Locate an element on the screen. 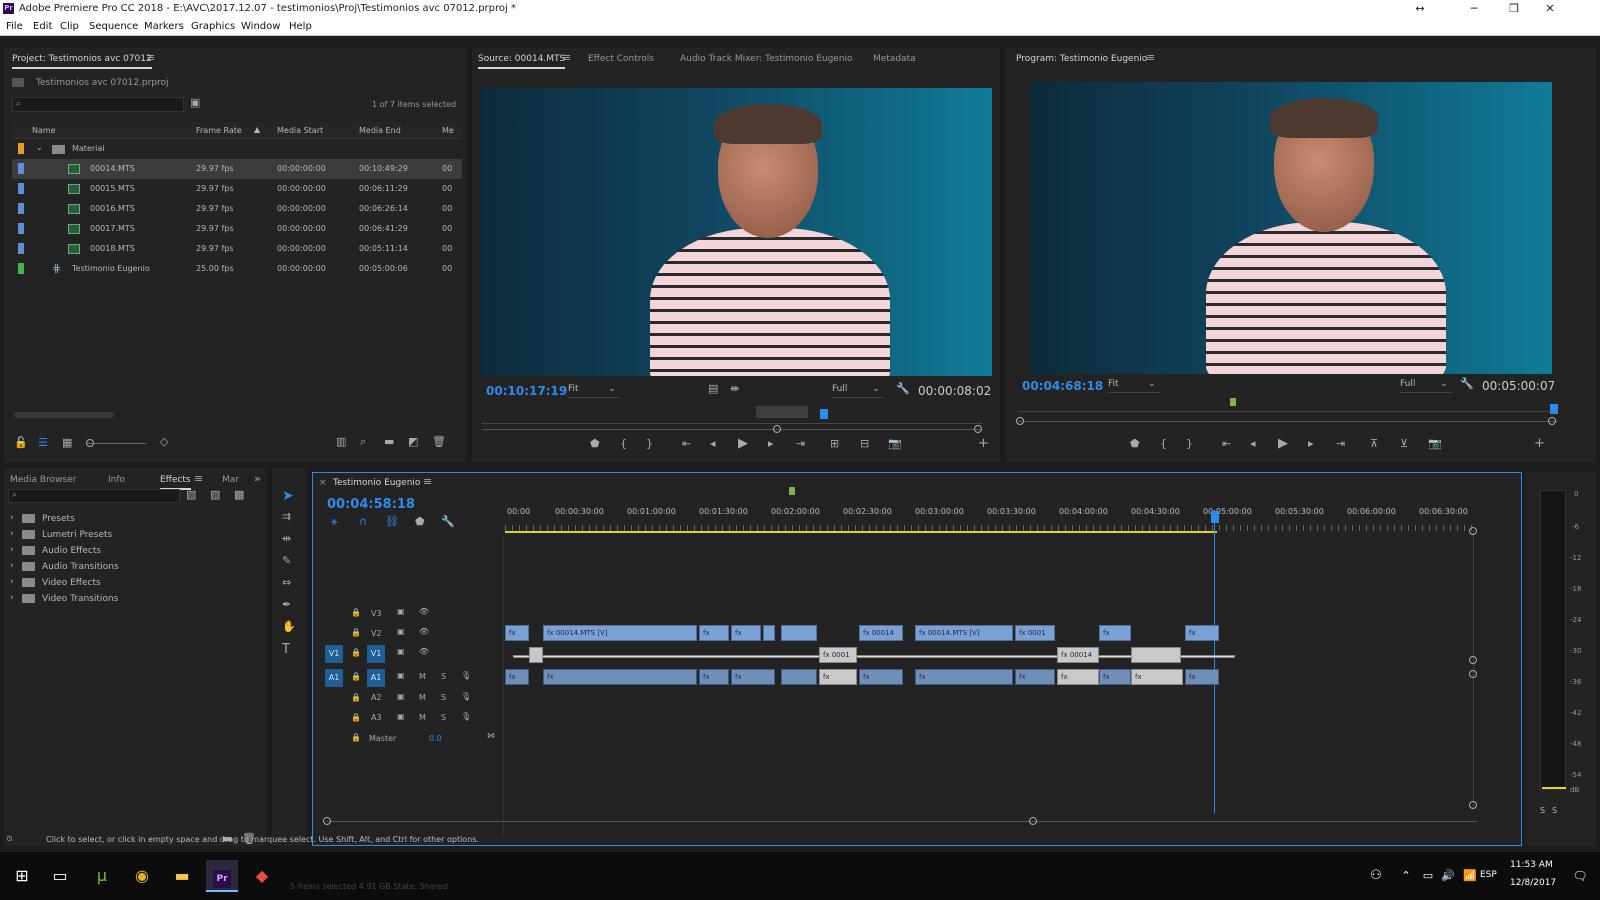  program-fit-dropdown: Fit ⌄ is located at coordinates (1134, 386).